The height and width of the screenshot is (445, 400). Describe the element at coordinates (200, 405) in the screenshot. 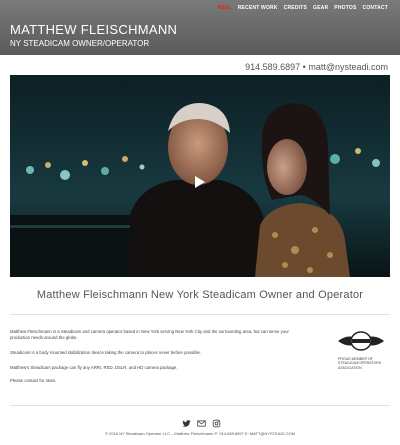

I see `footer-divider` at that location.